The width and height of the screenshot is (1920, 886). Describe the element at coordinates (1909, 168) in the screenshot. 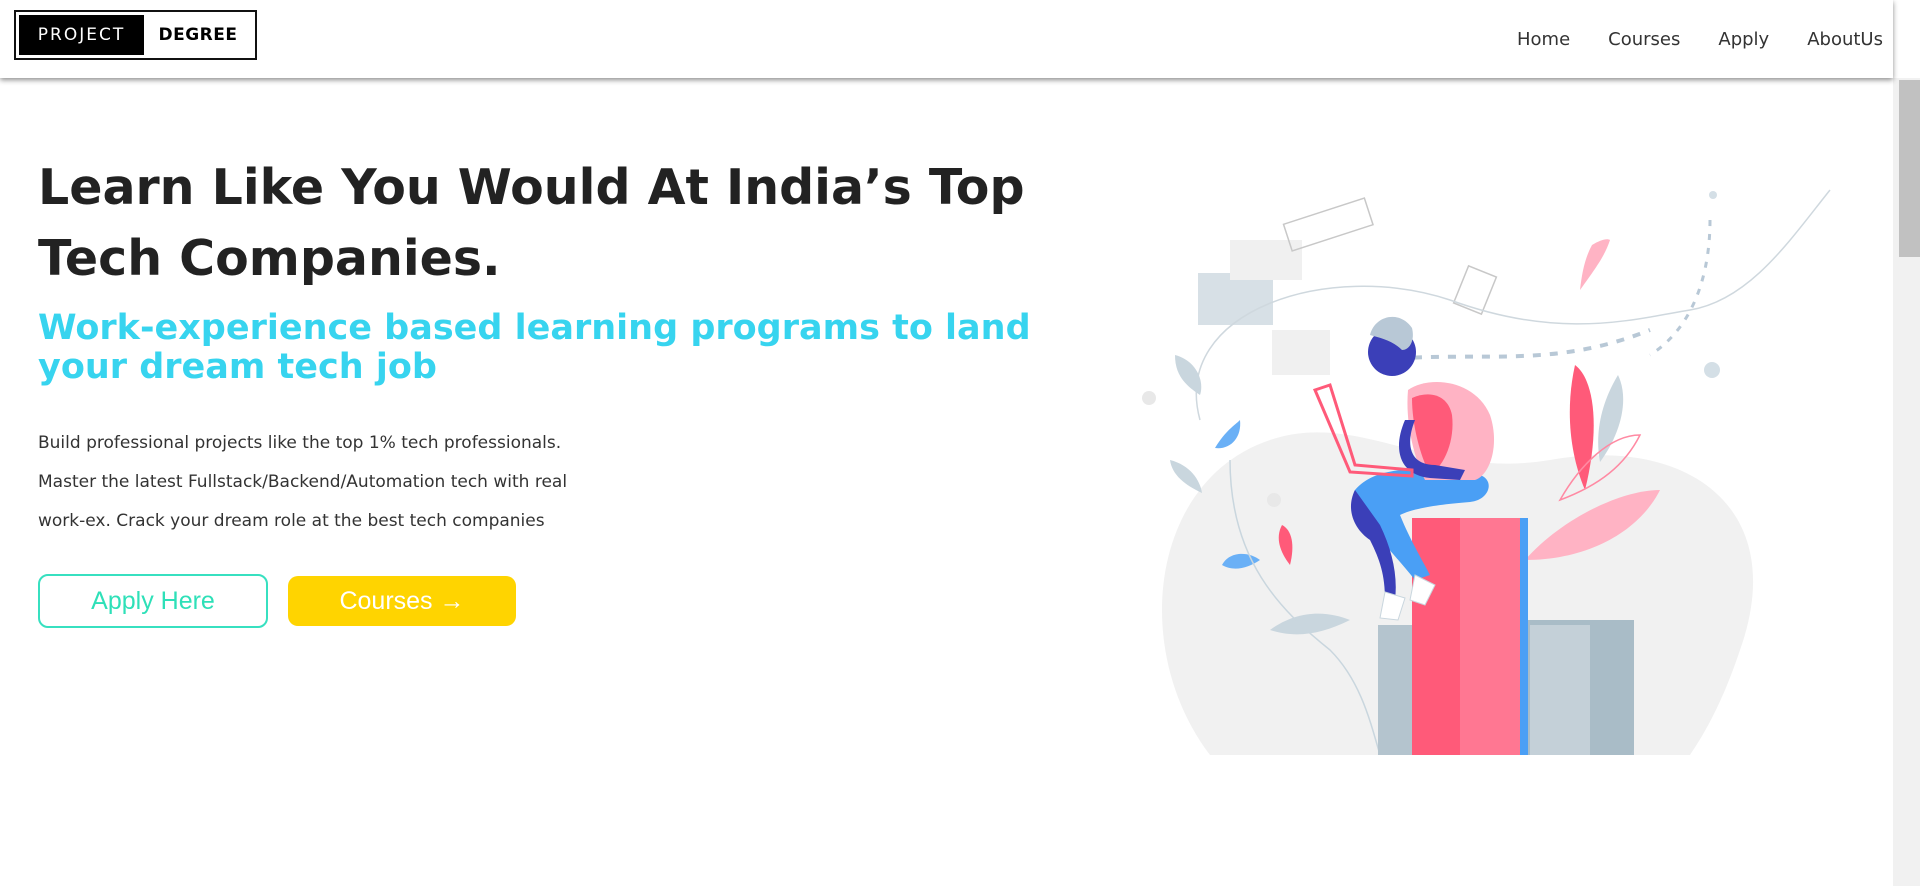

I see `scrollbar-thumb` at that location.